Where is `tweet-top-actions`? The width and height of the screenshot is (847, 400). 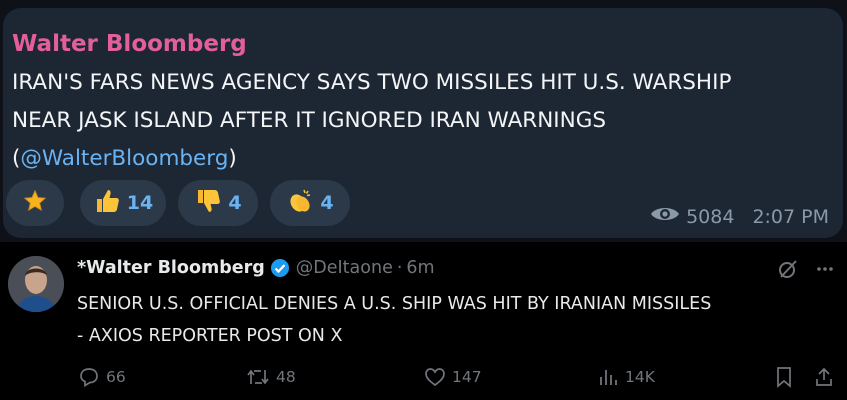
tweet-top-actions is located at coordinates (806, 269).